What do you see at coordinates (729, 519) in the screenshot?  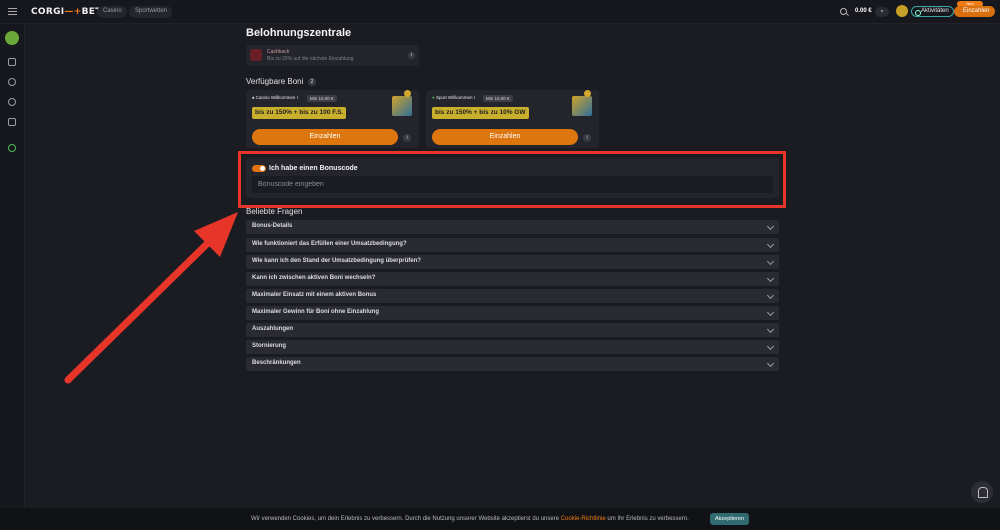 I see `accept-cookies-button: Akzeptieren` at bounding box center [729, 519].